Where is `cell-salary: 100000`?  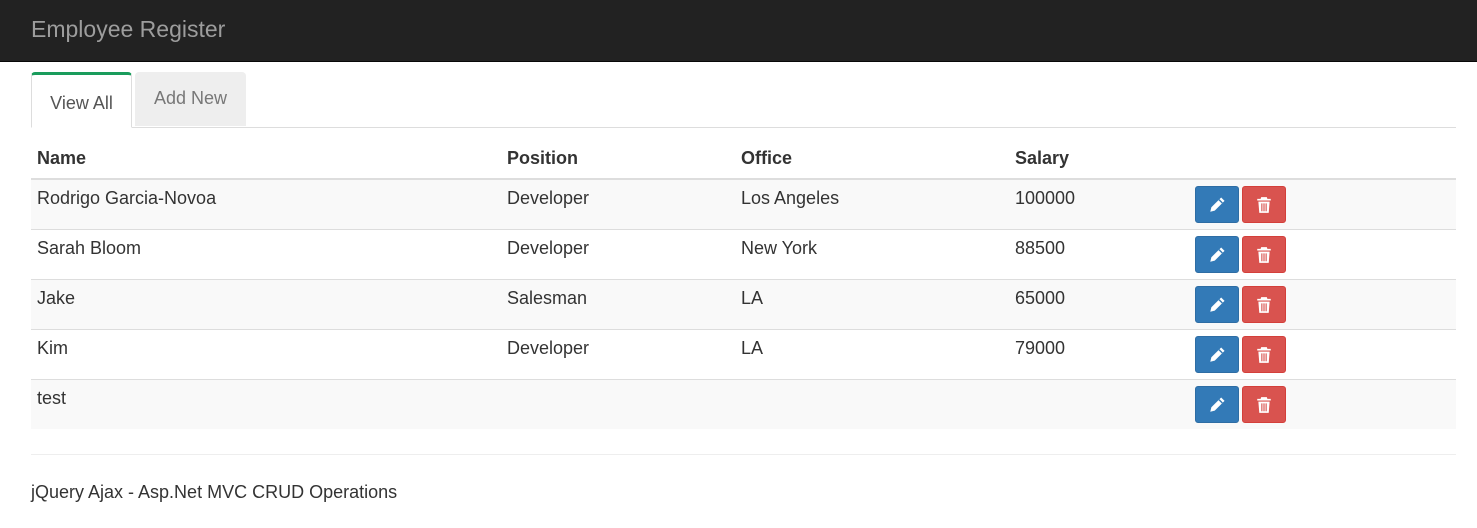 cell-salary: 100000 is located at coordinates (1099, 203).